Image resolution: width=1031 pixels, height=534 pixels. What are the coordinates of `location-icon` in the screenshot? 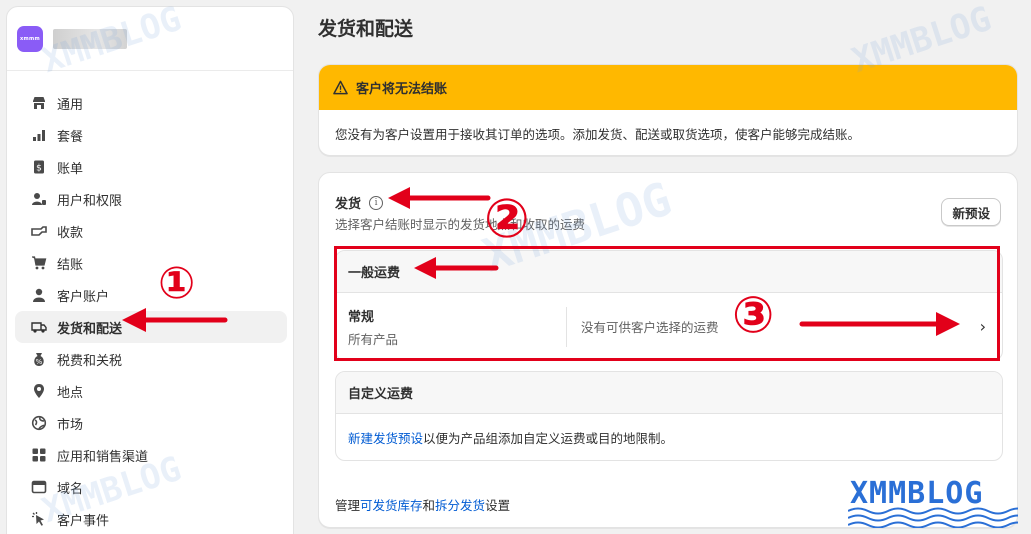 It's located at (39, 391).